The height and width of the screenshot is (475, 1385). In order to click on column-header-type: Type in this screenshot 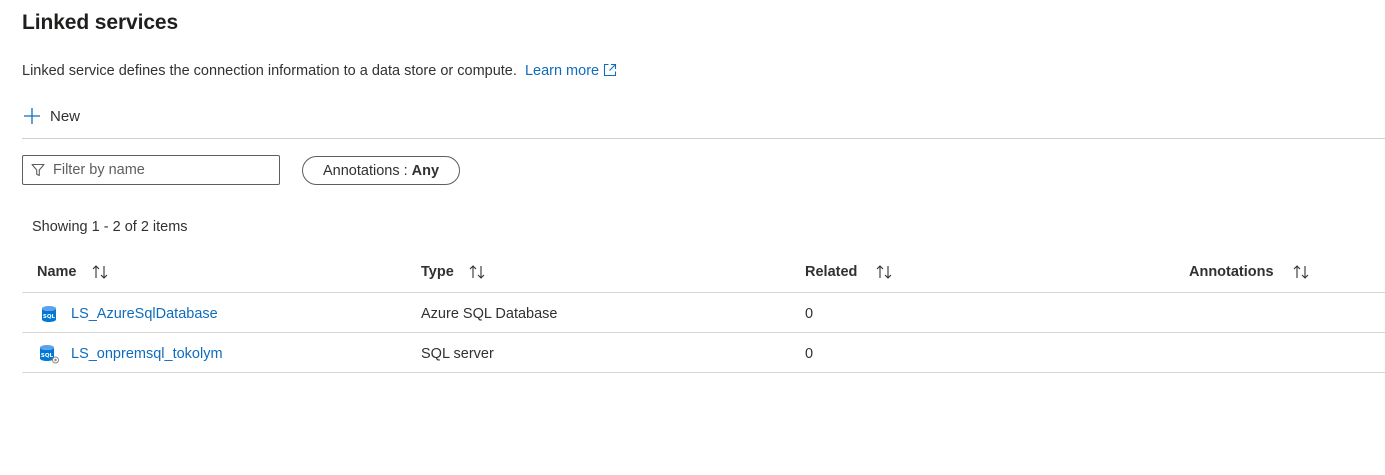, I will do `click(453, 272)`.